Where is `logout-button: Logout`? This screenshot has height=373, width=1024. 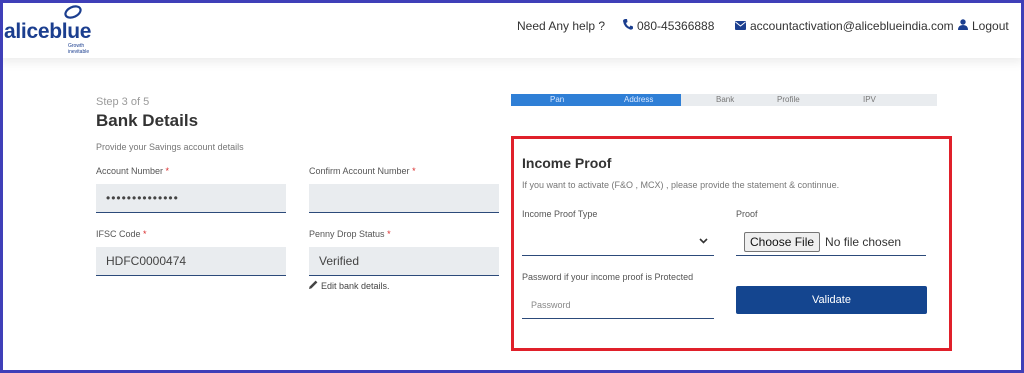
logout-button: Logout is located at coordinates (983, 26).